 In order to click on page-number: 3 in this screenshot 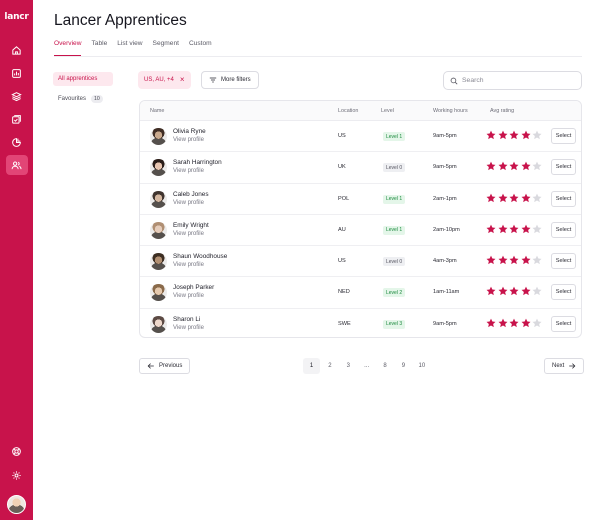, I will do `click(348, 366)`.